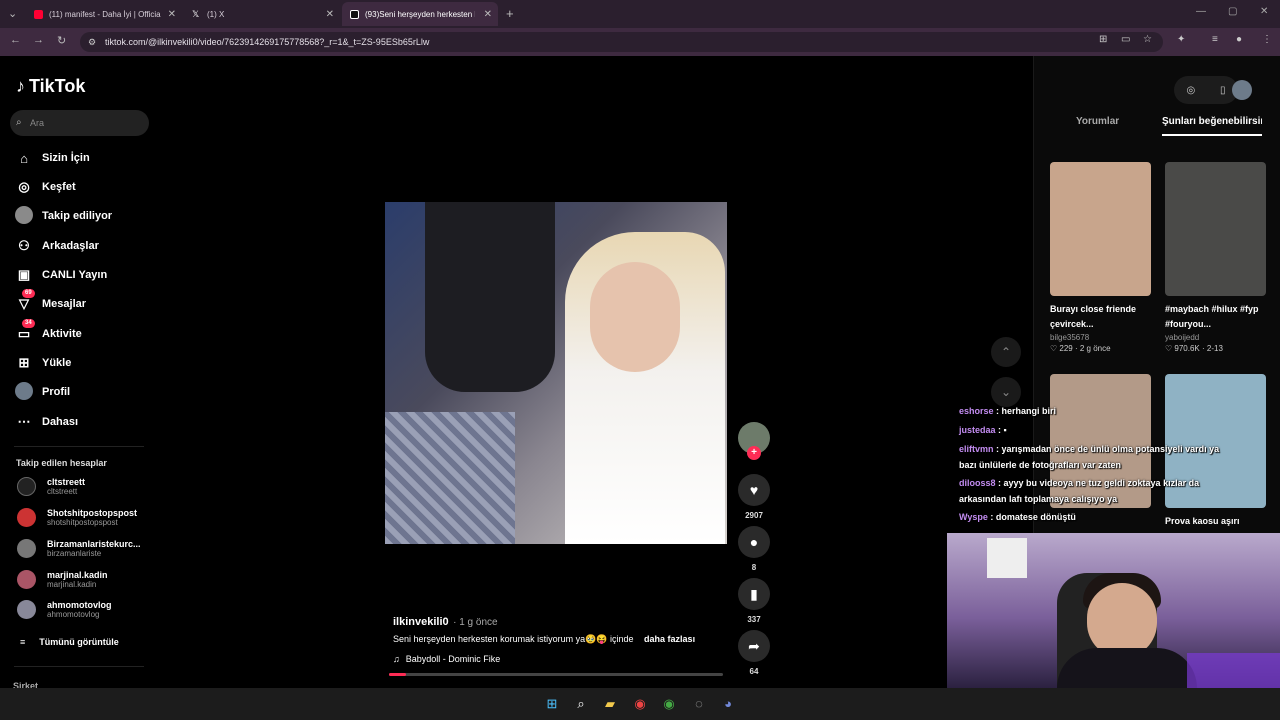 This screenshot has width=1280, height=720. I want to click on save-count: 337, so click(754, 619).